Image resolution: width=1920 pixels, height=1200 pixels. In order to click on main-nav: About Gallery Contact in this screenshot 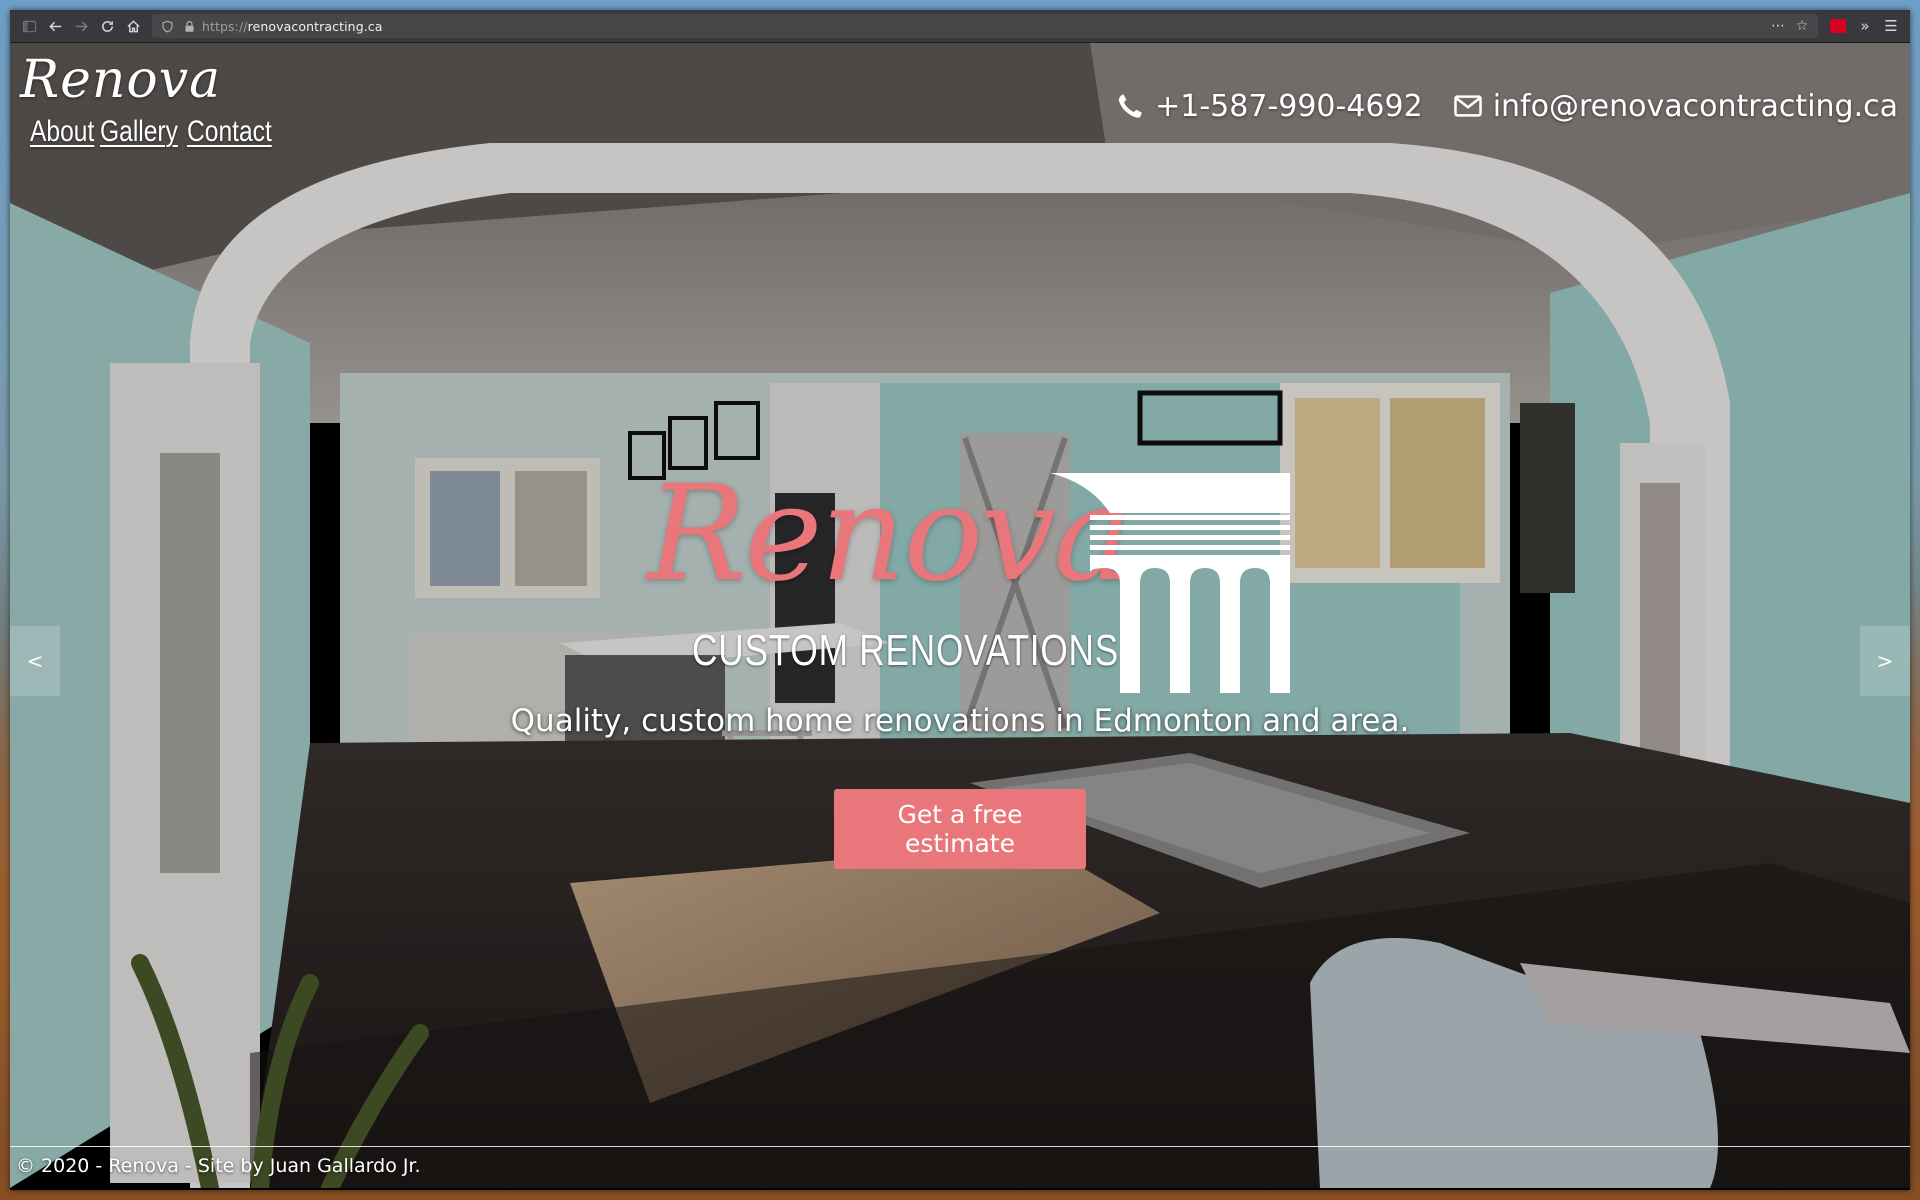, I will do `click(151, 132)`.